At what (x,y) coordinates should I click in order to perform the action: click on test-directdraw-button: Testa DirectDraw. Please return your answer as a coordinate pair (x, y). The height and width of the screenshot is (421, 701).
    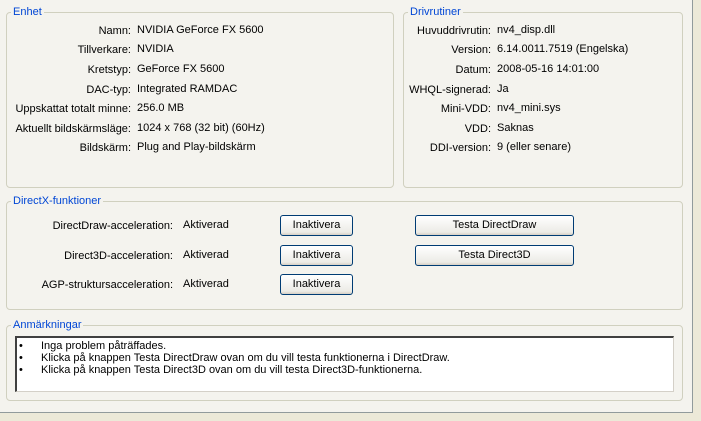
    Looking at the image, I should click on (494, 225).